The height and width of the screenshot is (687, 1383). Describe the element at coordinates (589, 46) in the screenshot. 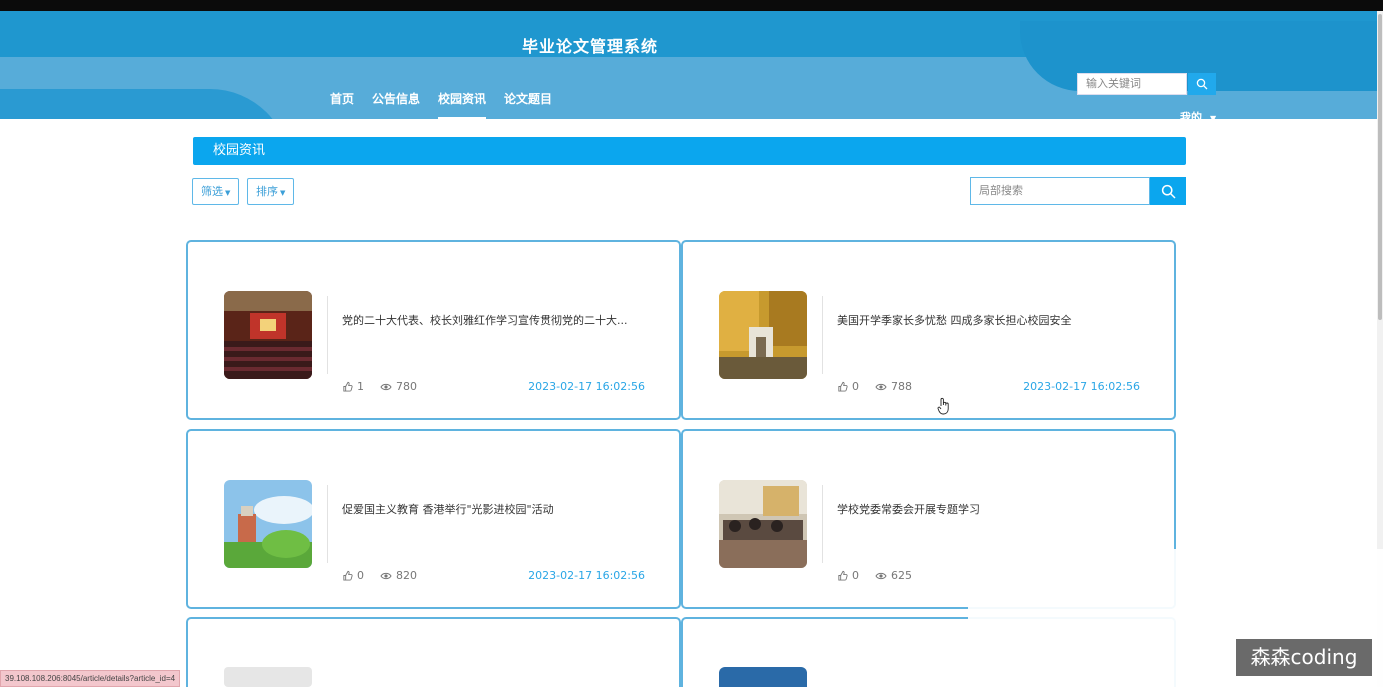

I see `site-title: 毕业论文管理系统` at that location.